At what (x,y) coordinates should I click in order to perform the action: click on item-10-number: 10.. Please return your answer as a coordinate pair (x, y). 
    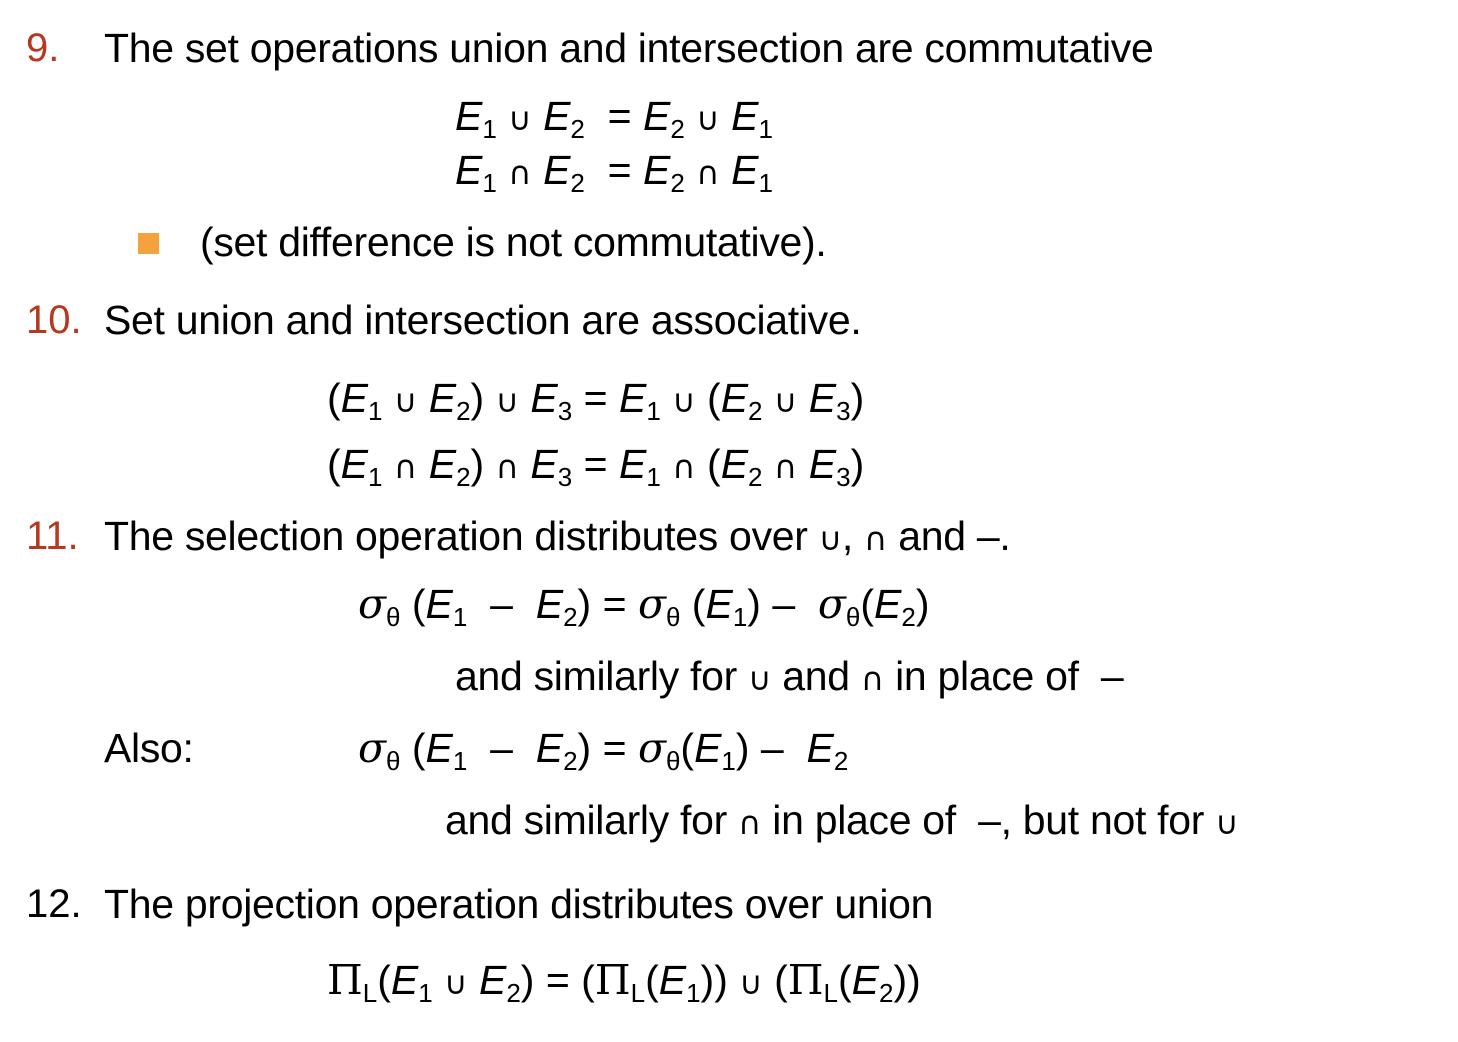
    Looking at the image, I should click on (54, 320).